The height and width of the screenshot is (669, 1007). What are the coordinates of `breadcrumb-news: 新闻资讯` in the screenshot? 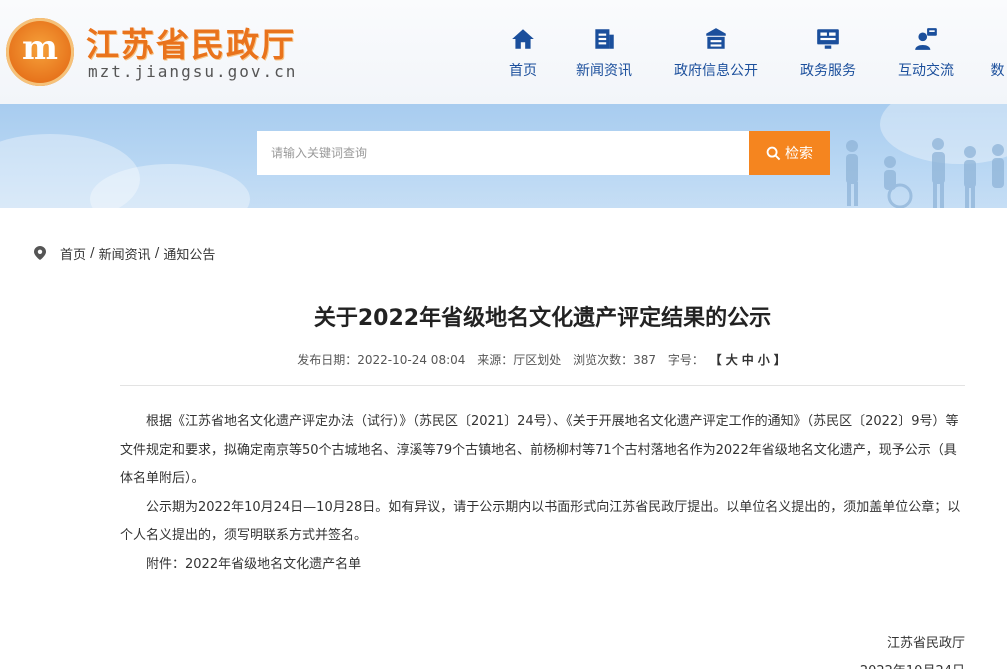 It's located at (125, 253).